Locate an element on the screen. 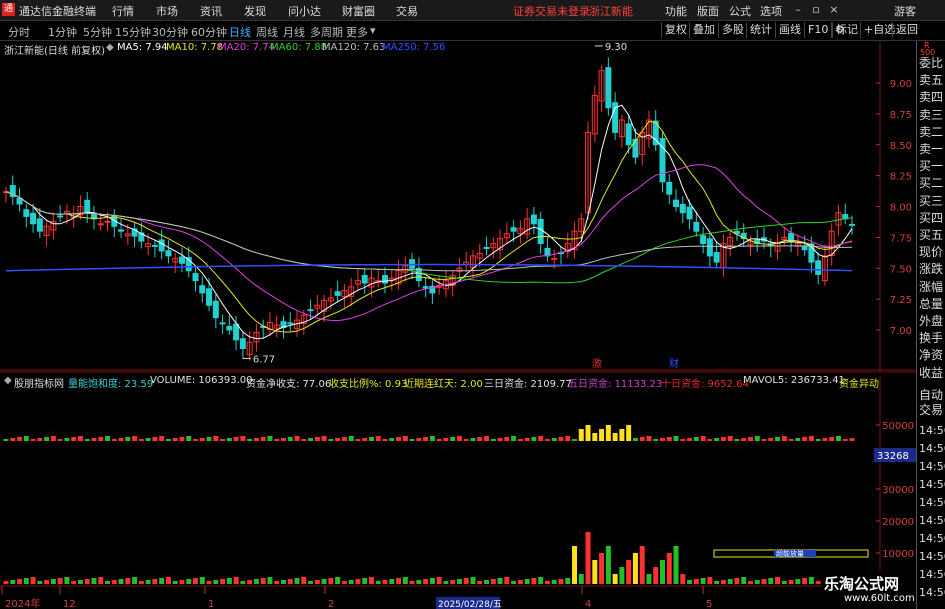 The width and height of the screenshot is (945, 609). low-label: 6.77 is located at coordinates (264, 359).